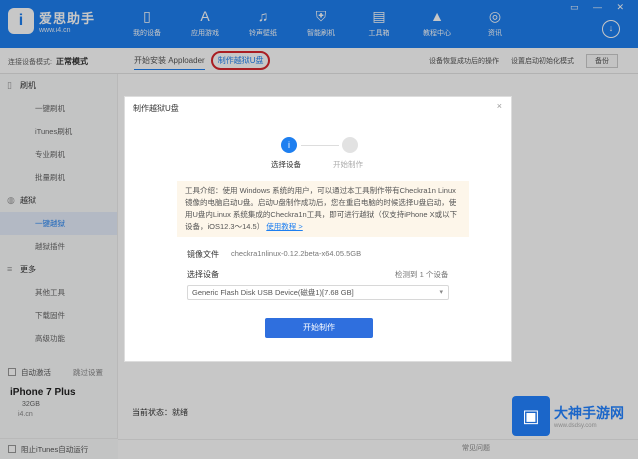 The width and height of the screenshot is (638, 459). What do you see at coordinates (575, 426) in the screenshot?
I see `watermark-url: www.dsdsy.com` at bounding box center [575, 426].